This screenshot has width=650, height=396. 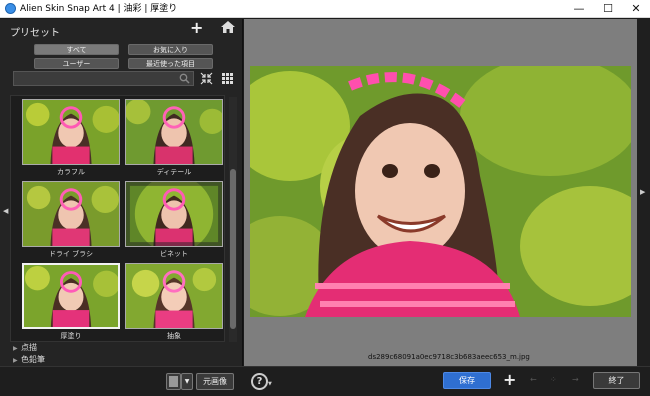 What do you see at coordinates (174, 254) in the screenshot?
I see `preset-label: ビネット` at bounding box center [174, 254].